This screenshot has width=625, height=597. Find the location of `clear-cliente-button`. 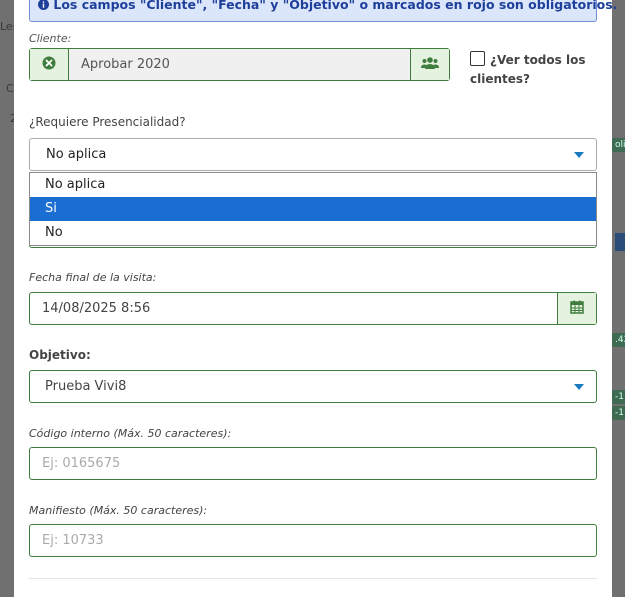

clear-cliente-button is located at coordinates (49, 64).